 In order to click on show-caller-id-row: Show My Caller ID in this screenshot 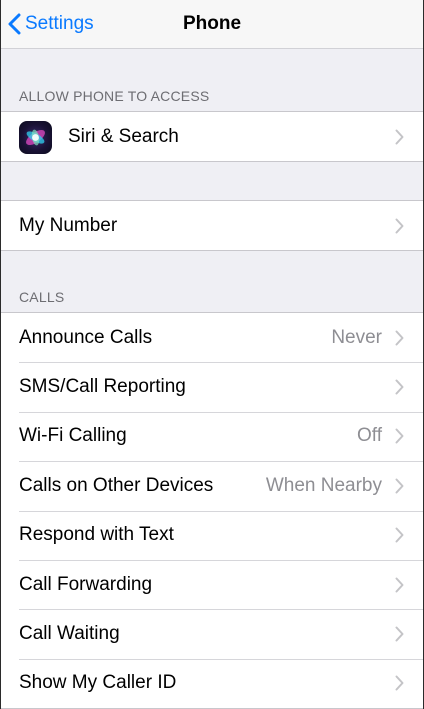, I will do `click(212, 683)`.